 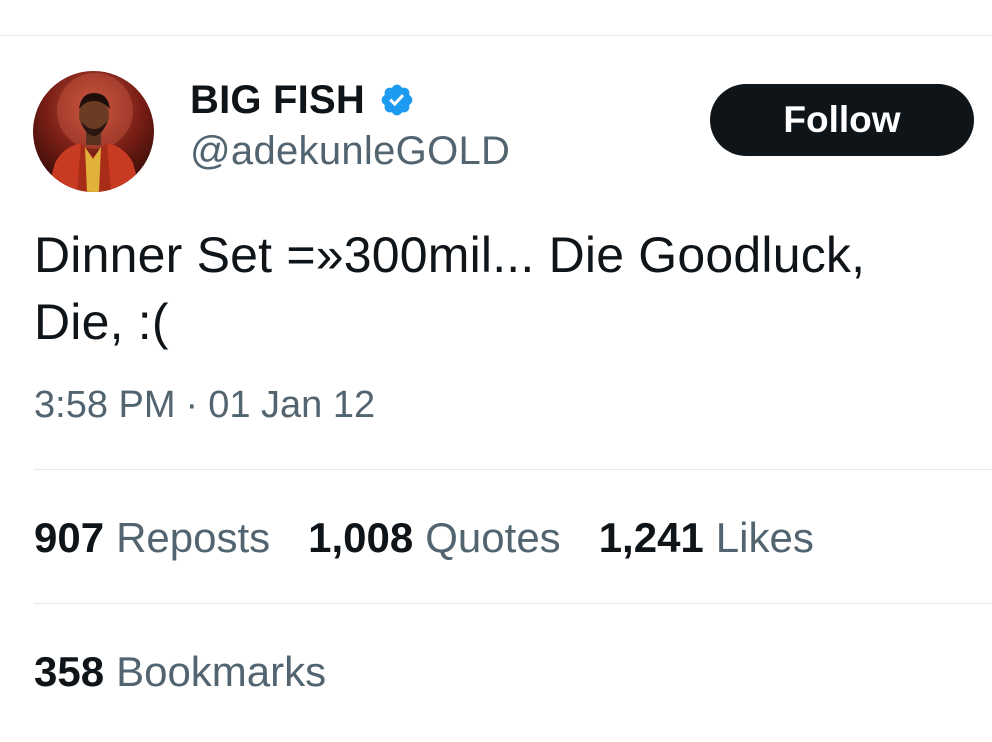 I want to click on reposts-stat: 907 Reposts, so click(x=152, y=538).